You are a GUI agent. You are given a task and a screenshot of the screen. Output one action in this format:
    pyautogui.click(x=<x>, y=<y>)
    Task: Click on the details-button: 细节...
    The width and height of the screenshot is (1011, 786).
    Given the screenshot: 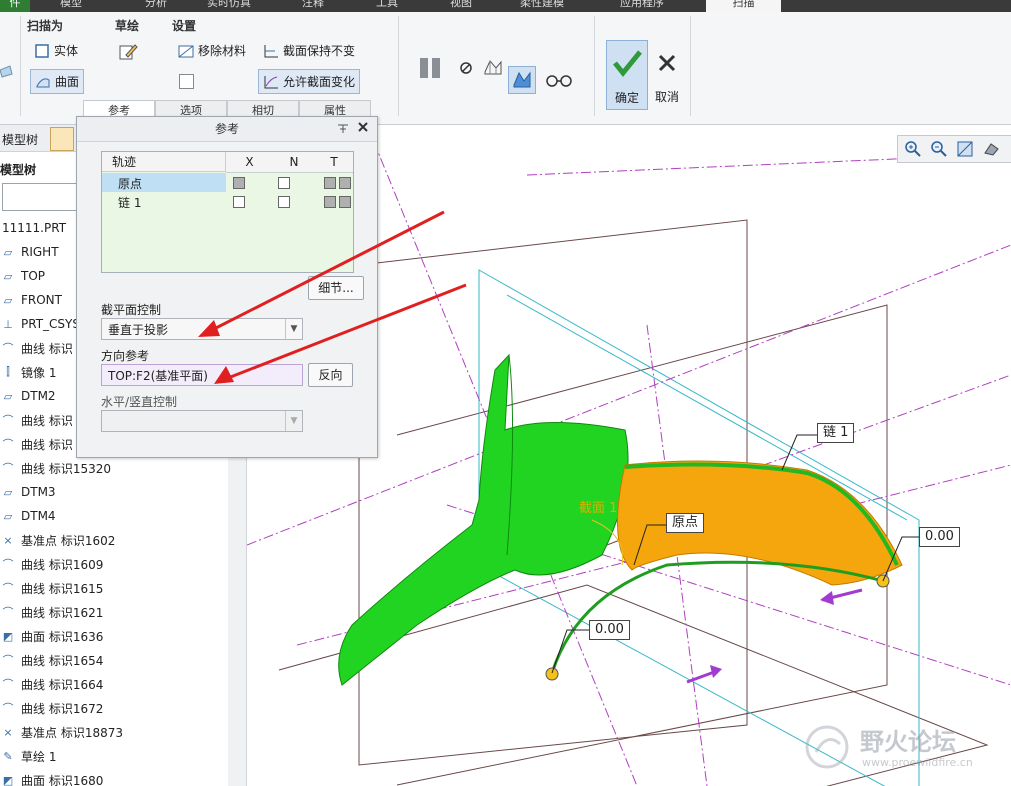 What is the action you would take?
    pyautogui.click(x=336, y=288)
    